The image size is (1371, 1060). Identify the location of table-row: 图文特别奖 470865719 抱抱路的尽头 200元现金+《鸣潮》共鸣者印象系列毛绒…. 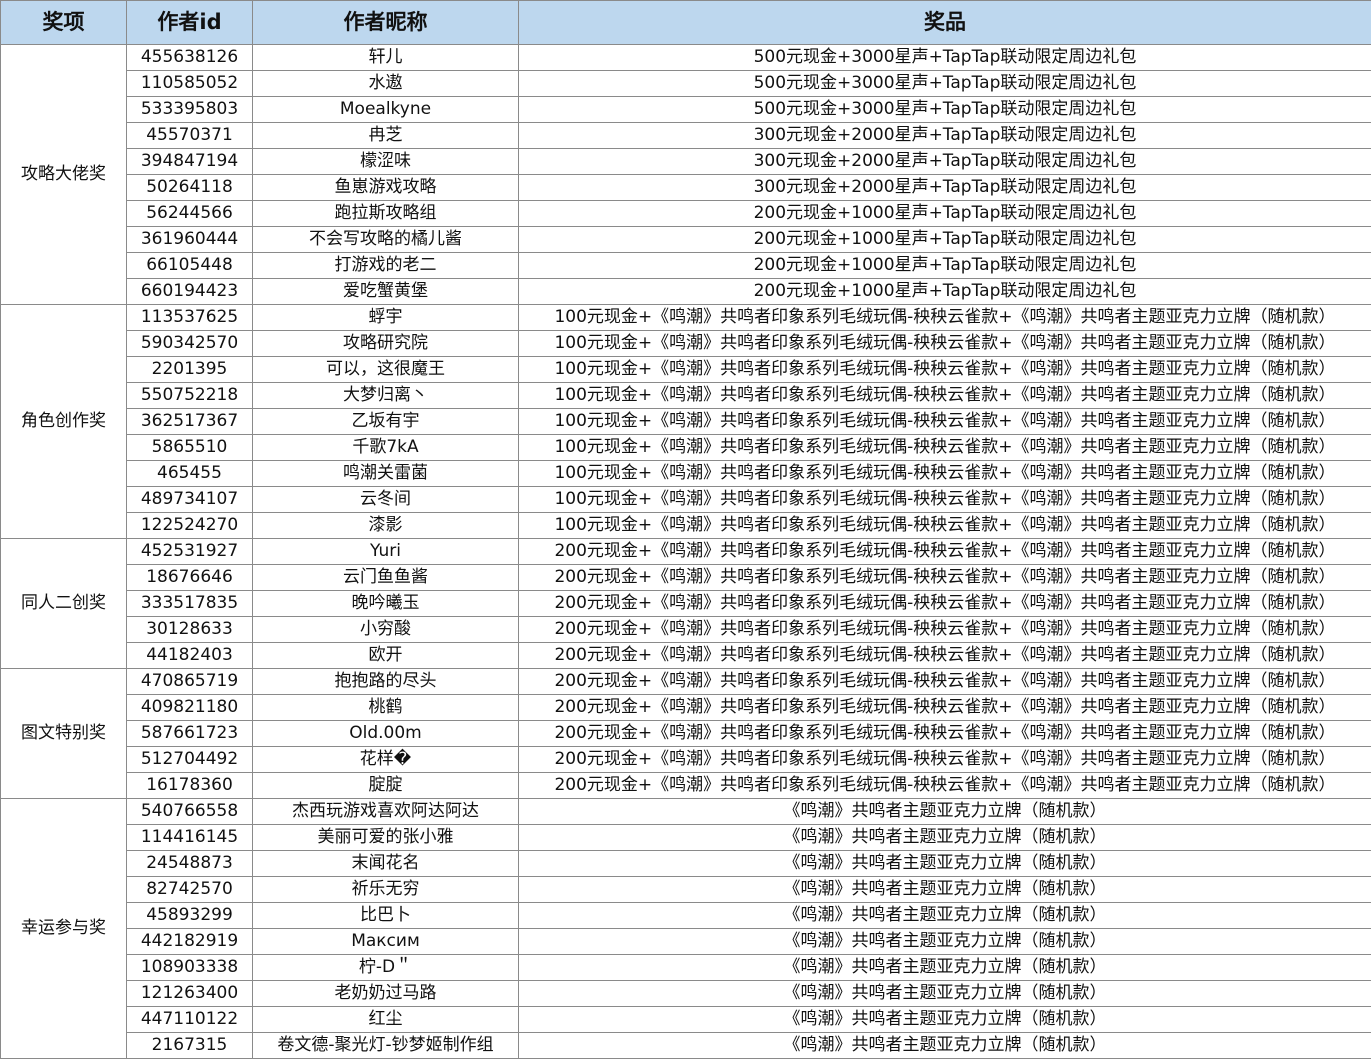
(685, 733).